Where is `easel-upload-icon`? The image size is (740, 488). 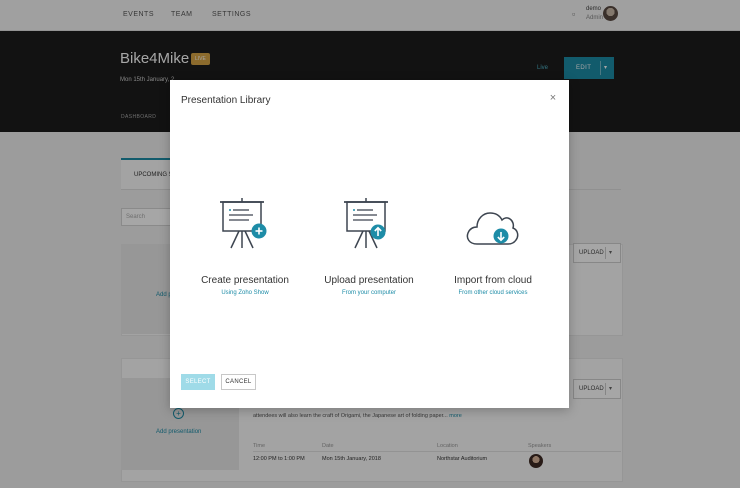 easel-upload-icon is located at coordinates (366, 223).